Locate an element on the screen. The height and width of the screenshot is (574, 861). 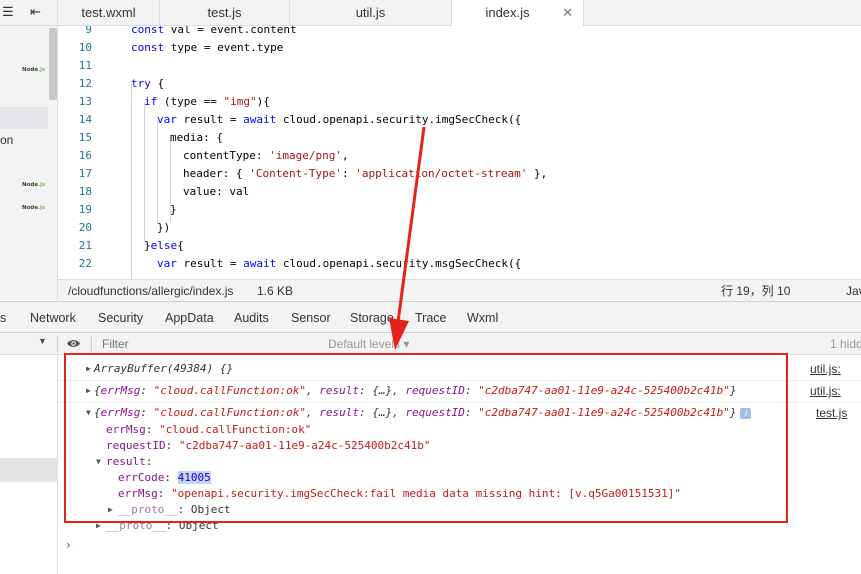
console-toolbar: ▼ Default levels ▾ 1 hidd is located at coordinates (430, 344).